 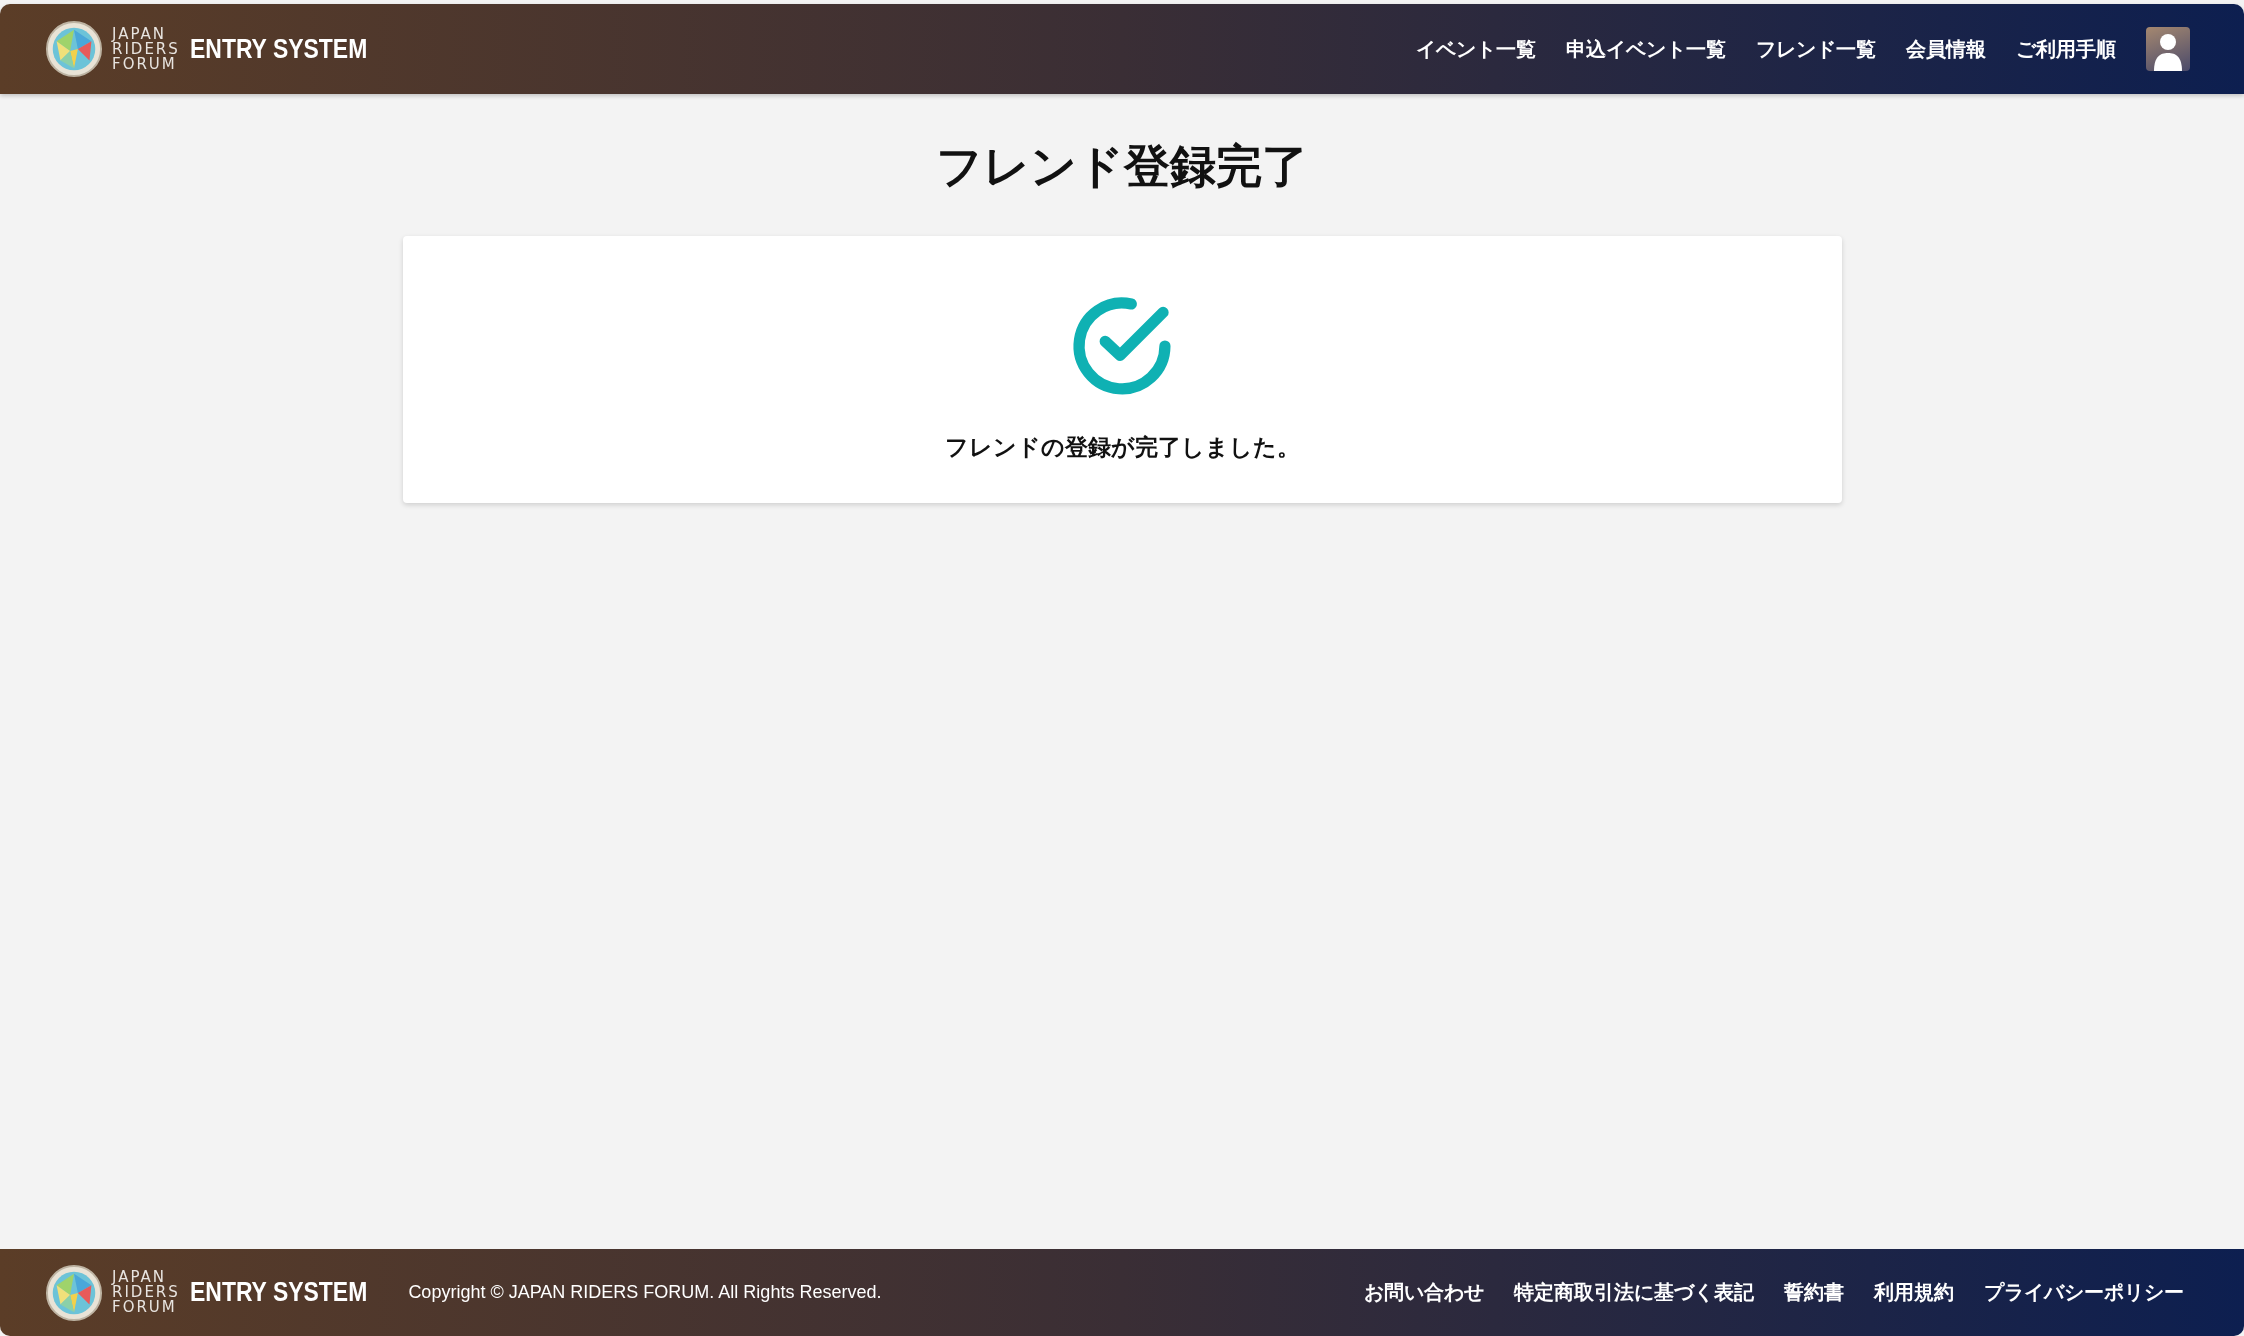 I want to click on footer-link: 誓約書, so click(x=1814, y=1292).